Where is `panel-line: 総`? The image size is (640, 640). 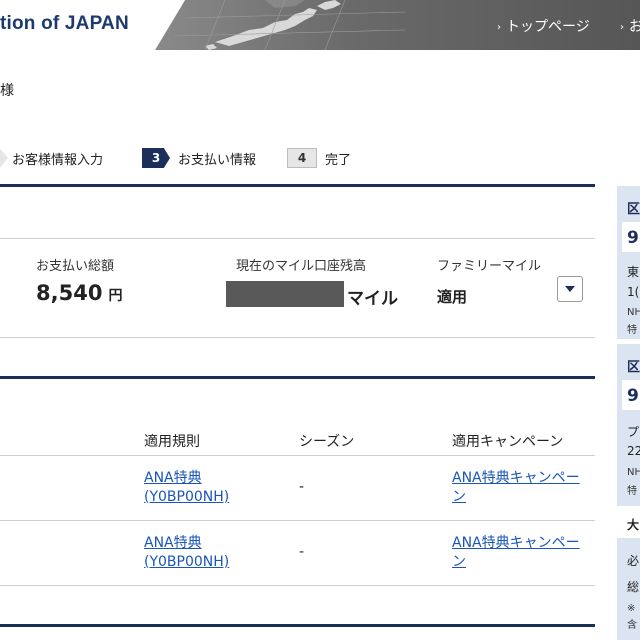 panel-line: 総 is located at coordinates (633, 587).